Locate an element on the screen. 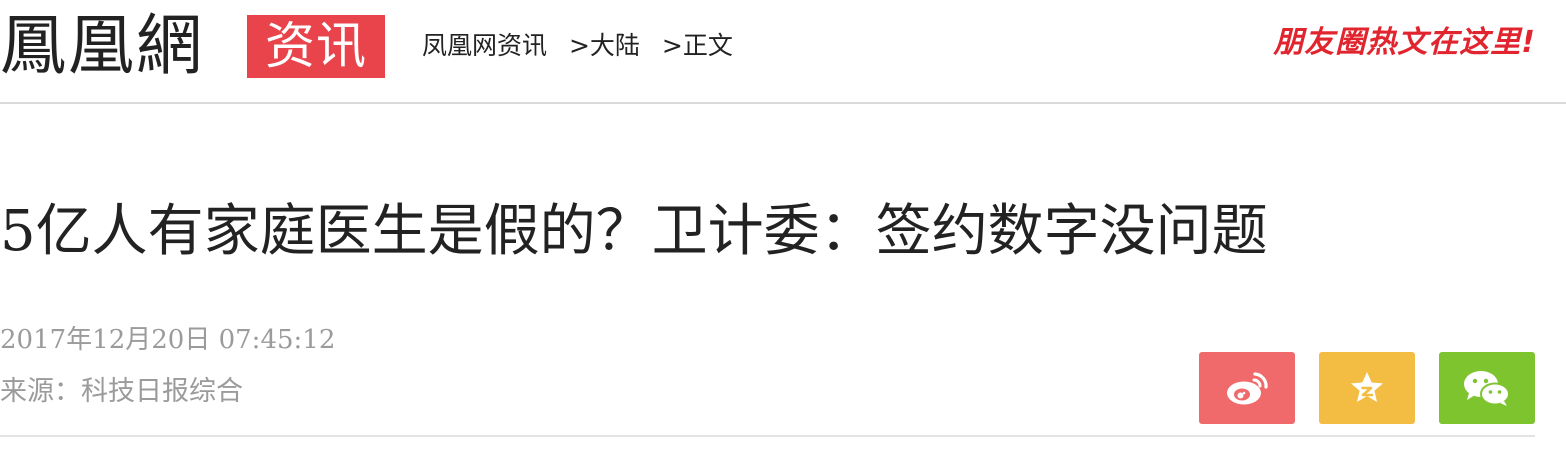  breadcrumb-current: >正文 is located at coordinates (697, 45).